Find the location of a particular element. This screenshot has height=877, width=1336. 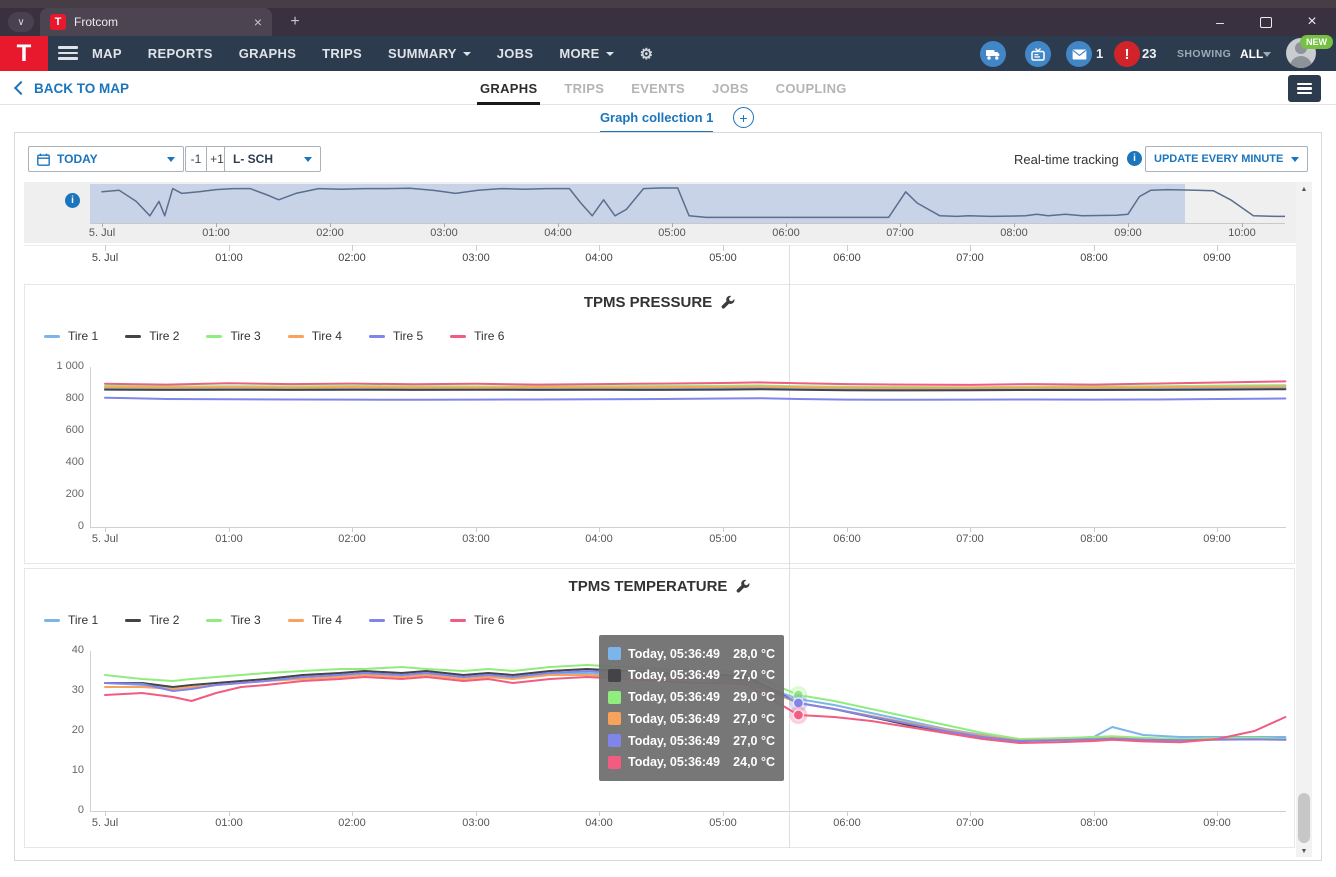

pressure-chart-title-row: TPMS PRESSURE is located at coordinates (659, 302).